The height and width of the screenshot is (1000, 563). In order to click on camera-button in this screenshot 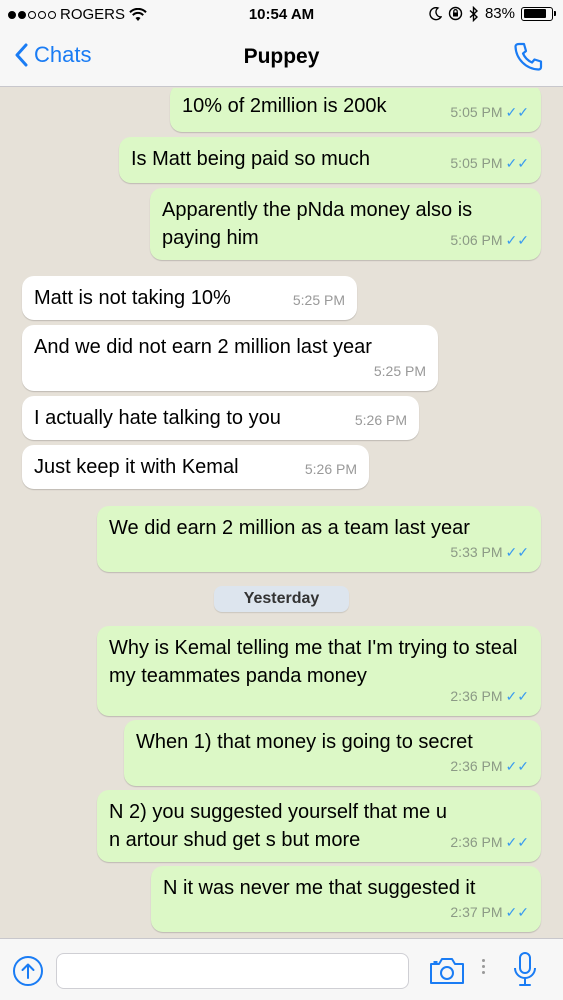, I will do `click(447, 973)`.